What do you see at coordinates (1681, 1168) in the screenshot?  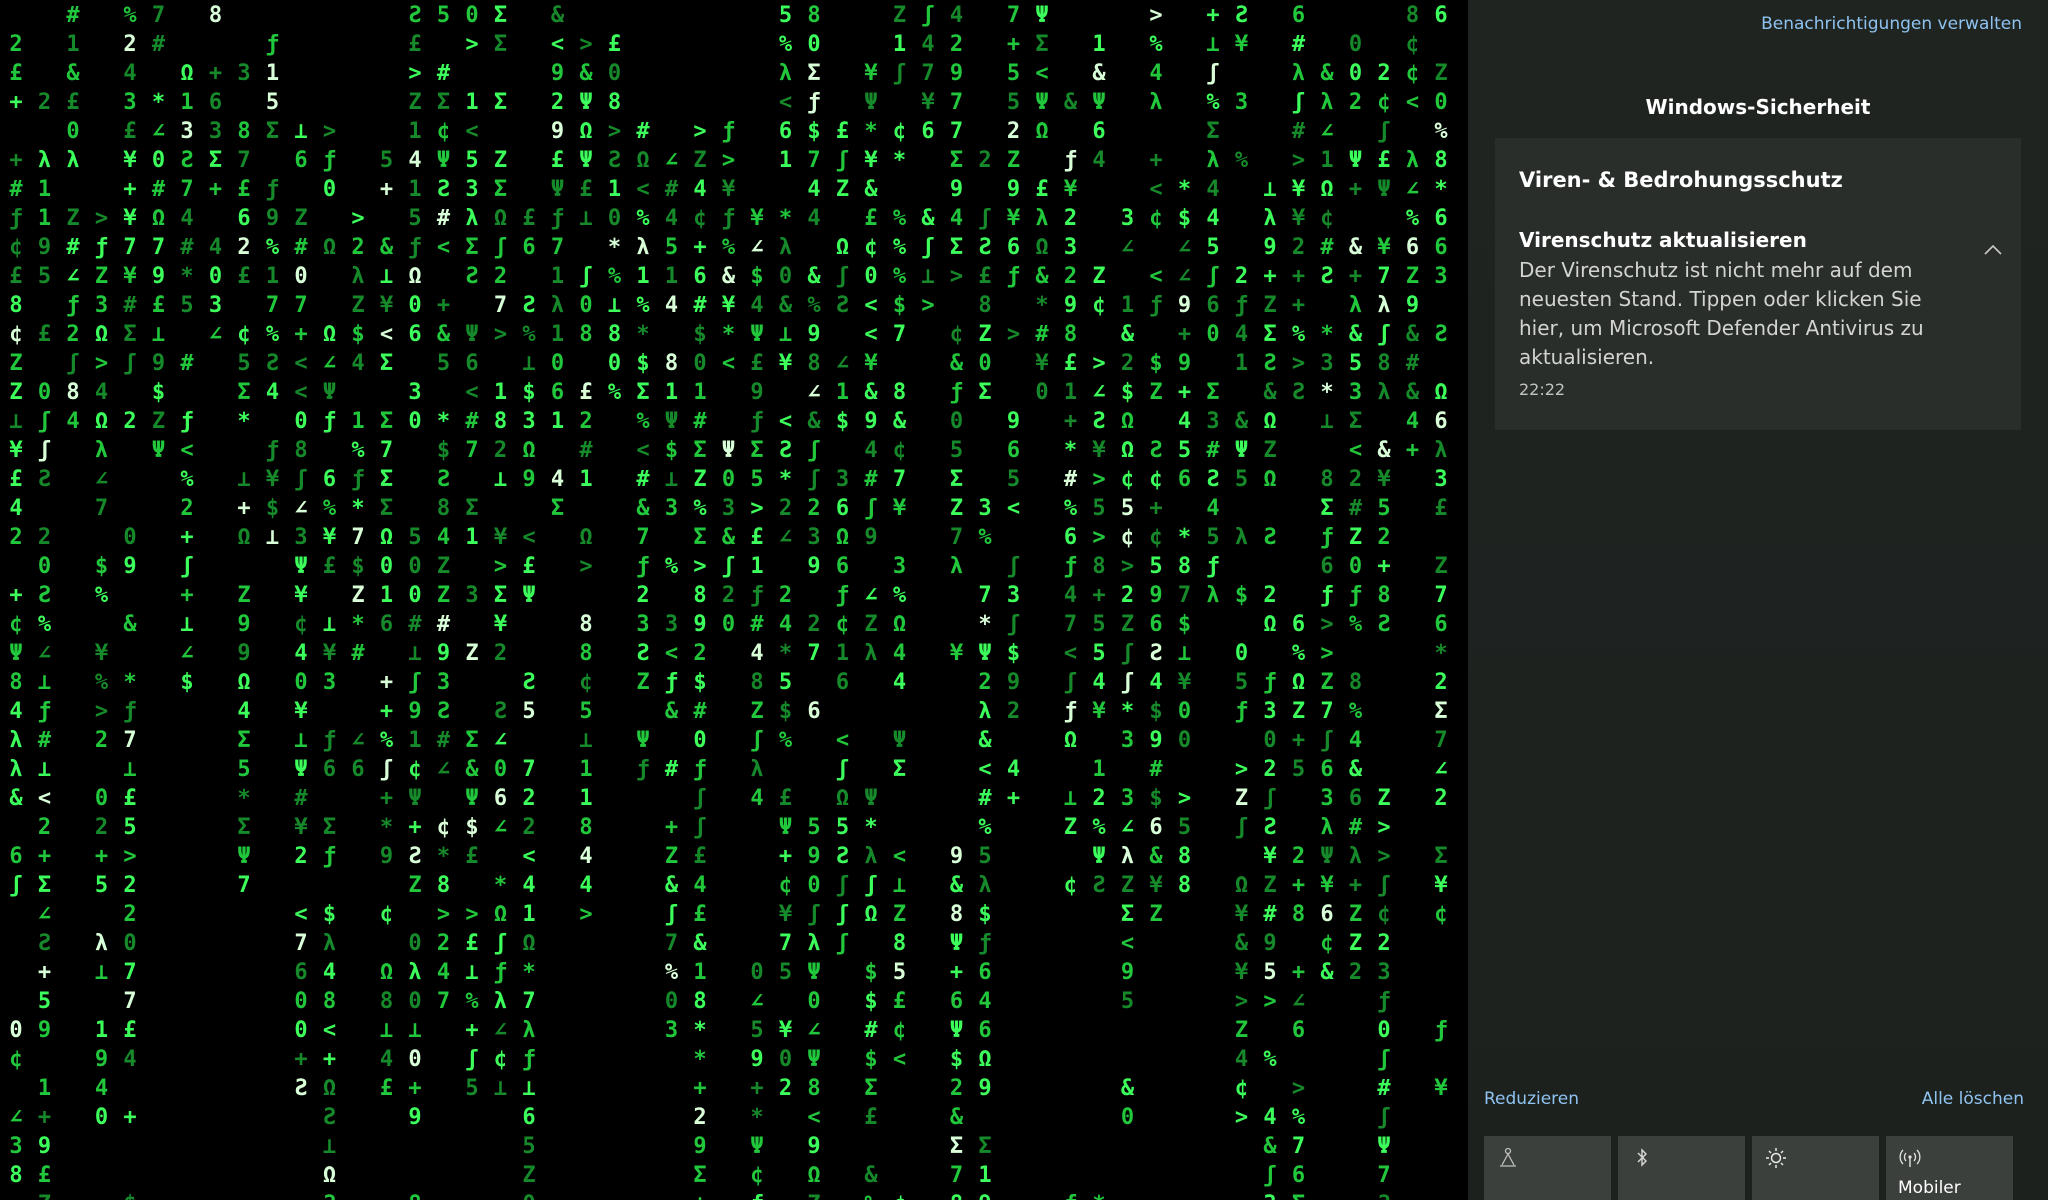 I see `quick-action-bluetooth` at bounding box center [1681, 1168].